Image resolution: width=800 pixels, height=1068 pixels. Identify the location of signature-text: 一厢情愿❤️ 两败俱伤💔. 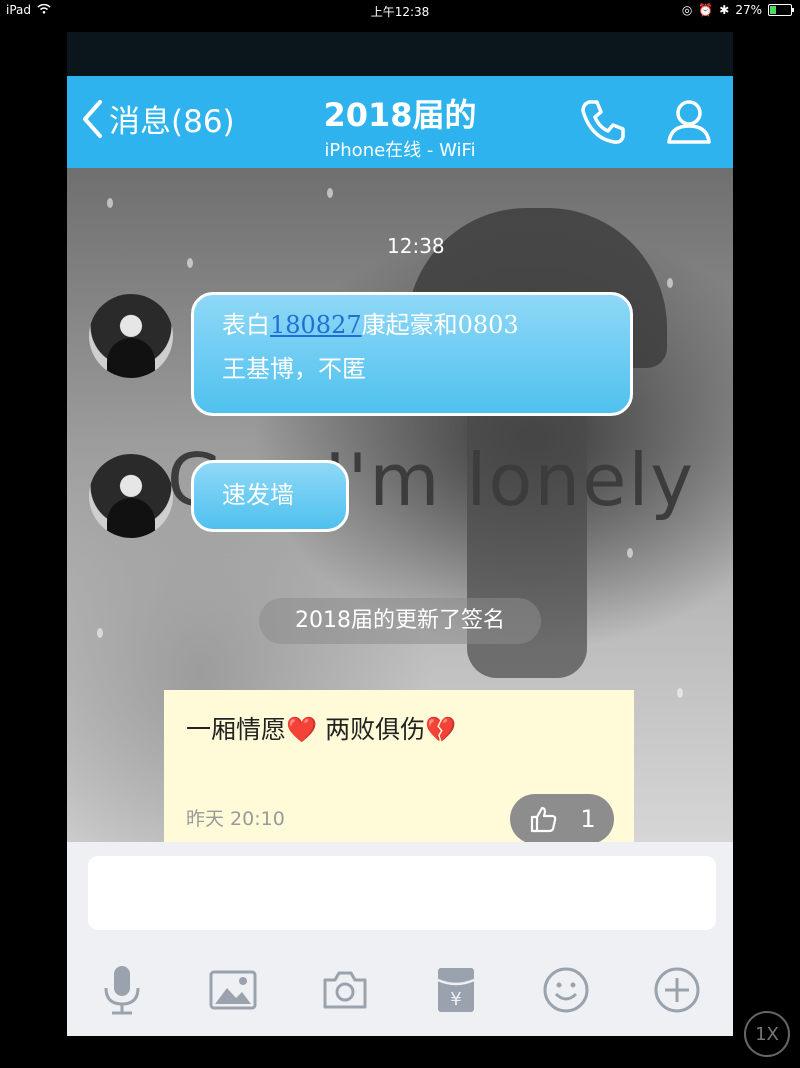
(321, 729).